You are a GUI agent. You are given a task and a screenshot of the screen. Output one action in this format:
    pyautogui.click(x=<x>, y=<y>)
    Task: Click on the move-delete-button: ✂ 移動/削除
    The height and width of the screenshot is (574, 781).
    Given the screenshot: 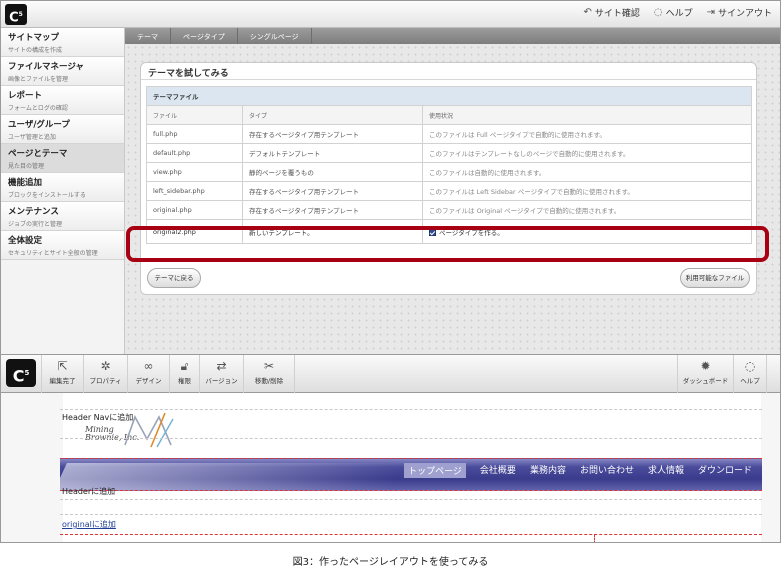 What is the action you would take?
    pyautogui.click(x=269, y=374)
    